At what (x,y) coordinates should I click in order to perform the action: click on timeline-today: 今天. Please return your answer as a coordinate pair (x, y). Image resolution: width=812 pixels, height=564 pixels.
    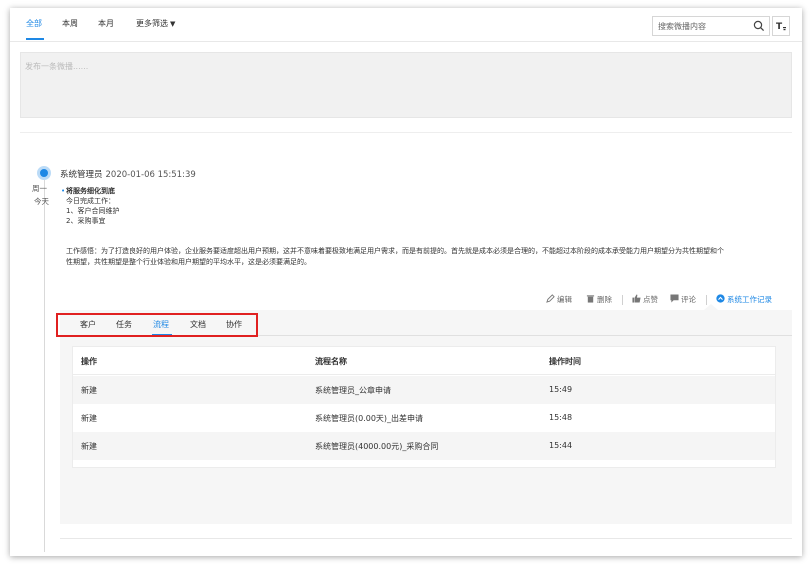
    Looking at the image, I should click on (41, 201).